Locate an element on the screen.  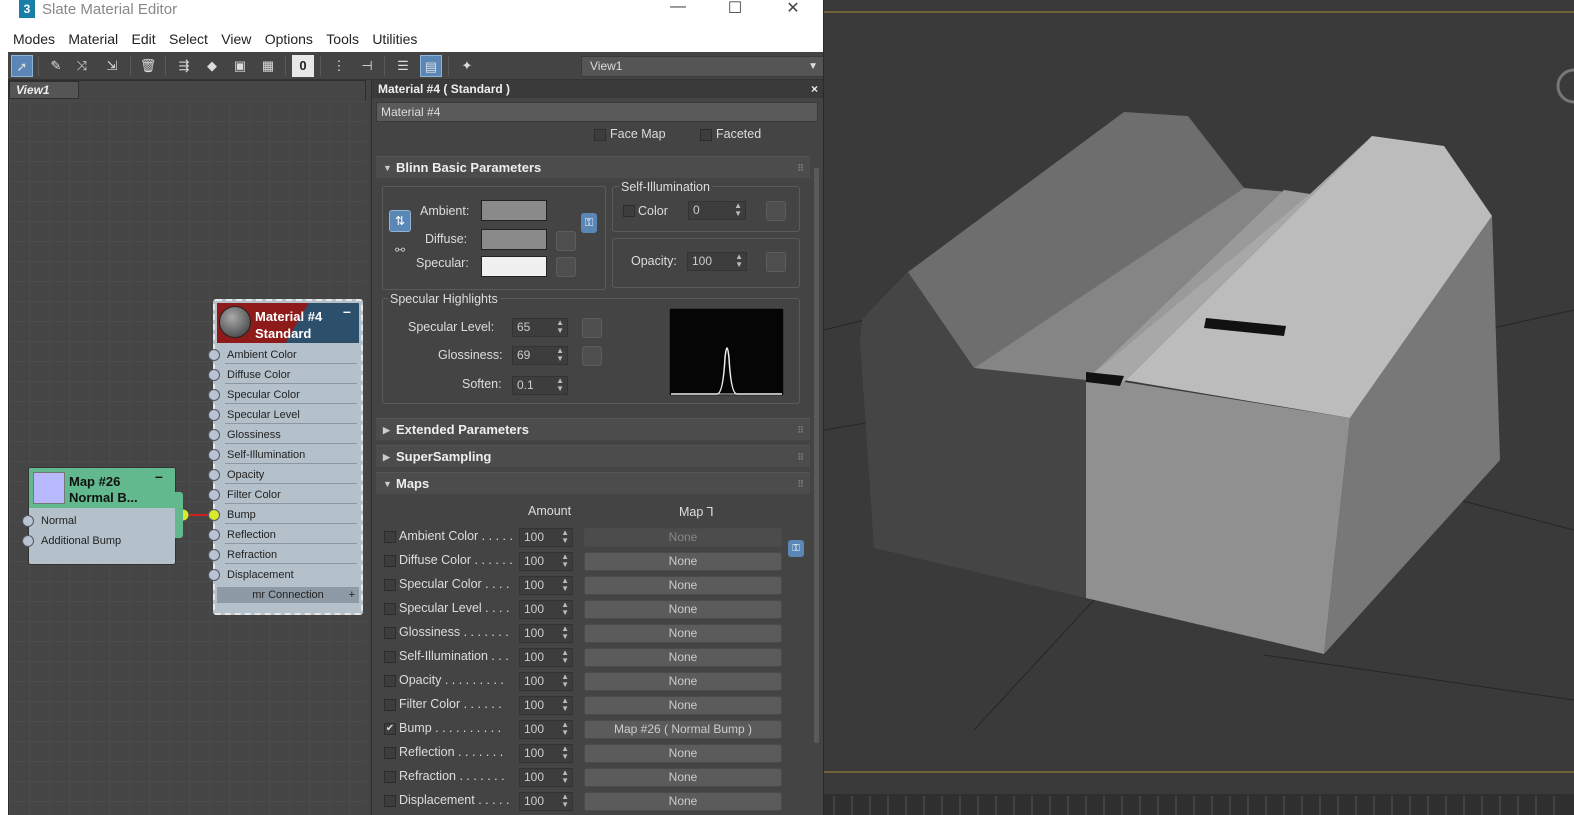
slot-refraction: Refraction is located at coordinates (284, 555).